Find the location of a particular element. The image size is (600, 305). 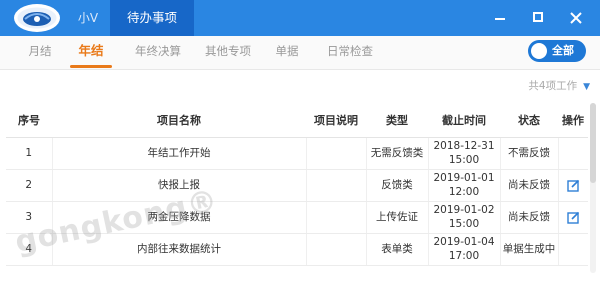

chevron-down-icon: ▼ is located at coordinates (586, 87).